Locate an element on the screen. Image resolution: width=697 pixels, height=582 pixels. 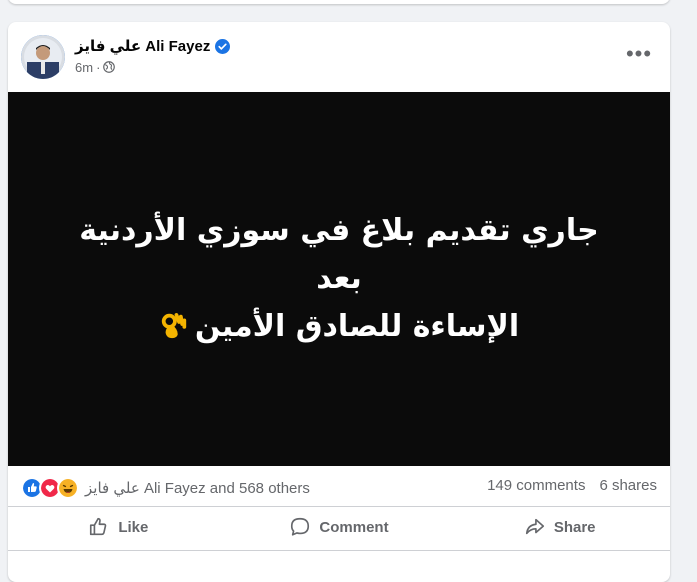
actions-divider is located at coordinates (339, 550).